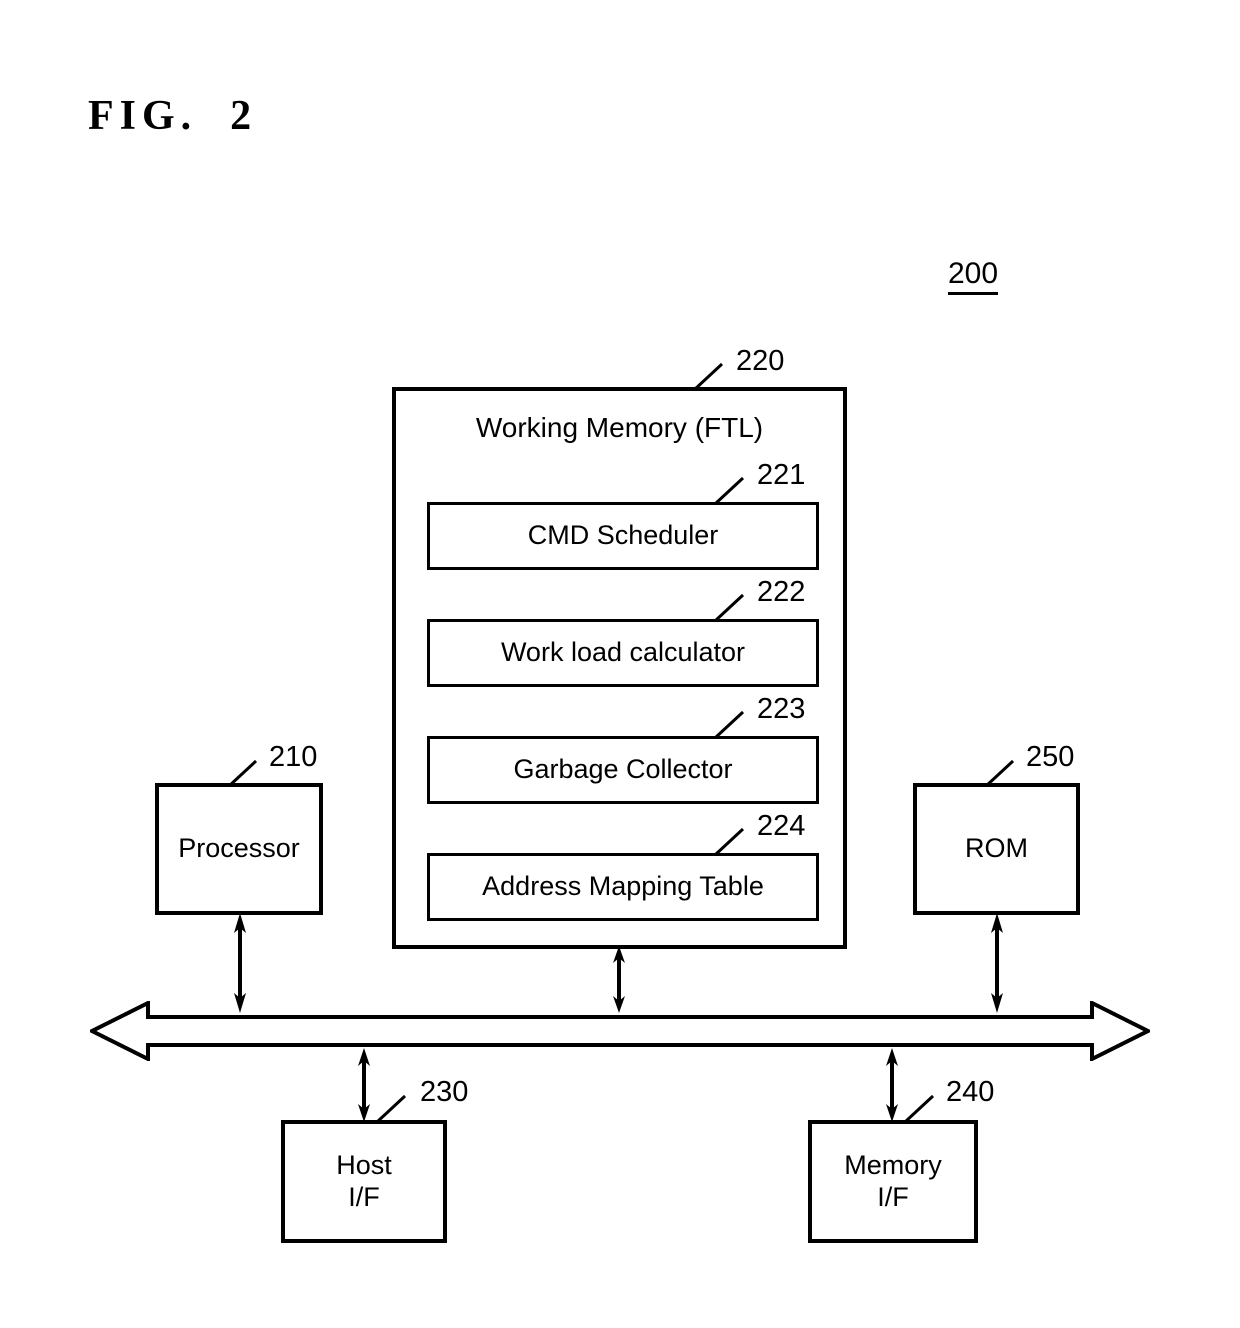 The image size is (1240, 1328). What do you see at coordinates (781, 592) in the screenshot?
I see `ref-label-222: 222` at bounding box center [781, 592].